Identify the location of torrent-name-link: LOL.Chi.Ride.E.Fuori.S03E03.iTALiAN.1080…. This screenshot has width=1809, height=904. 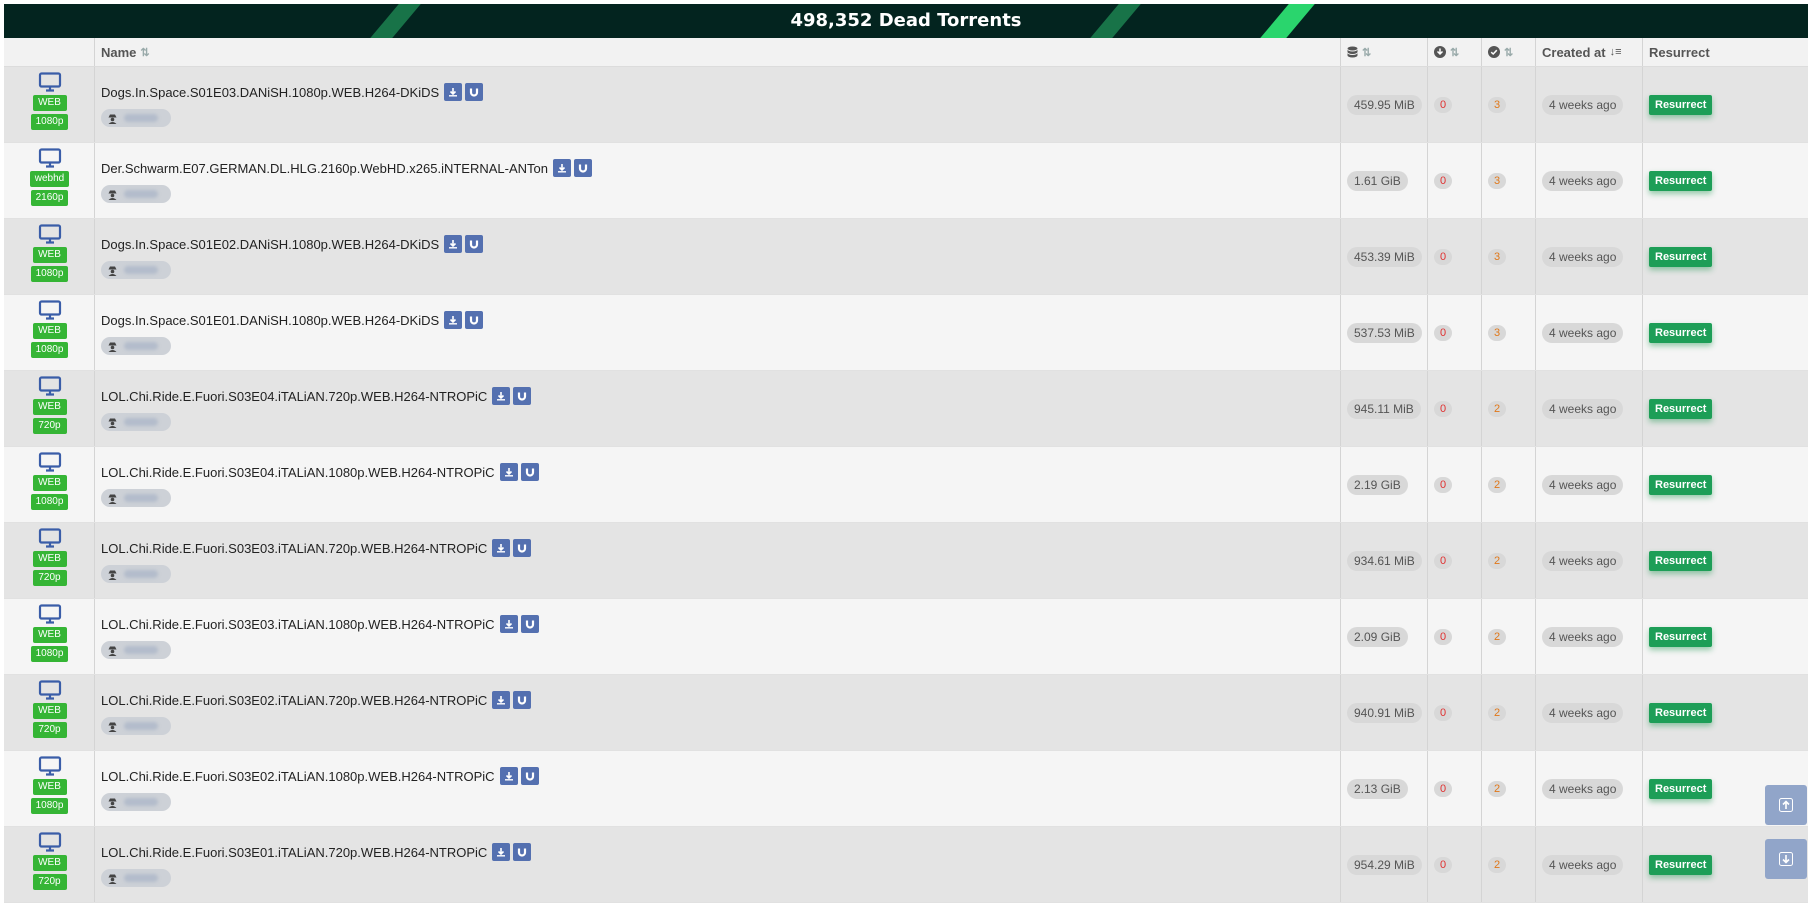
(298, 624).